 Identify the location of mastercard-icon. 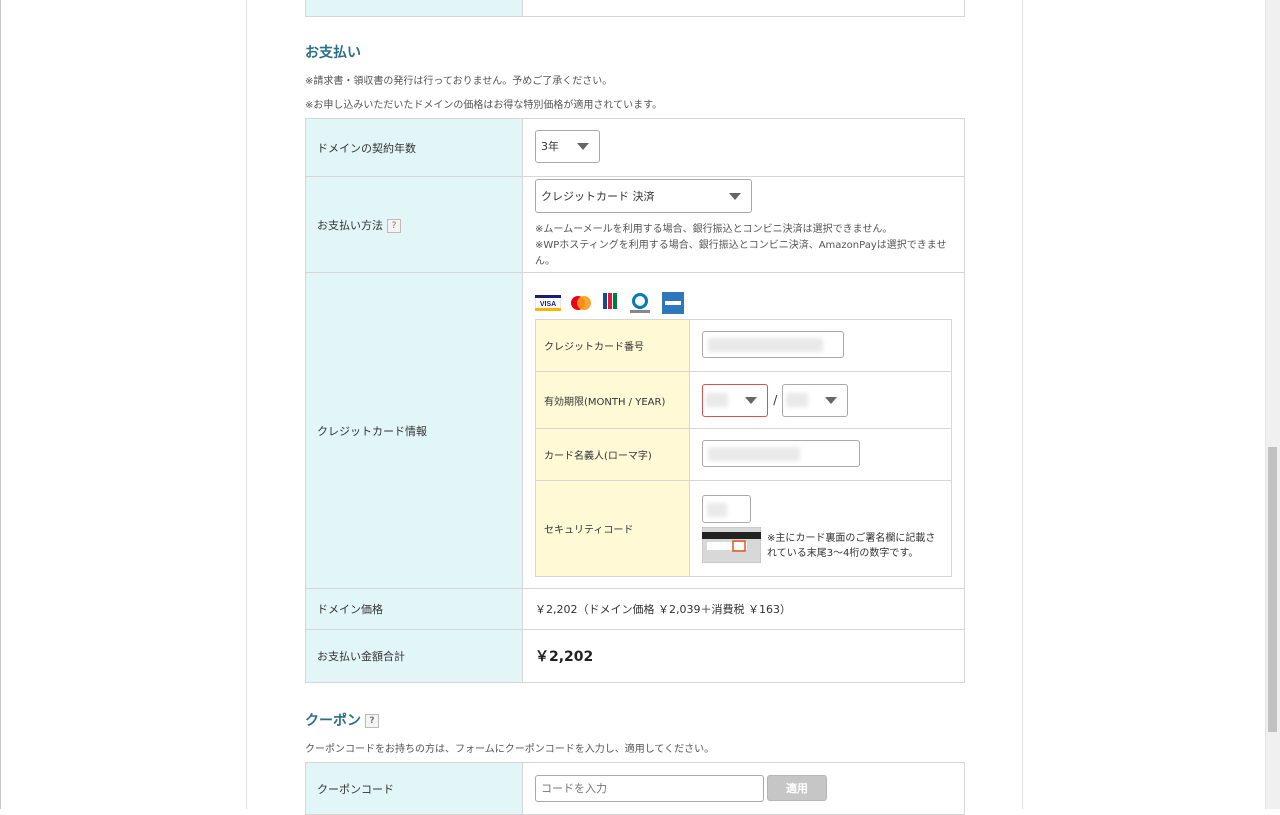
(581, 303).